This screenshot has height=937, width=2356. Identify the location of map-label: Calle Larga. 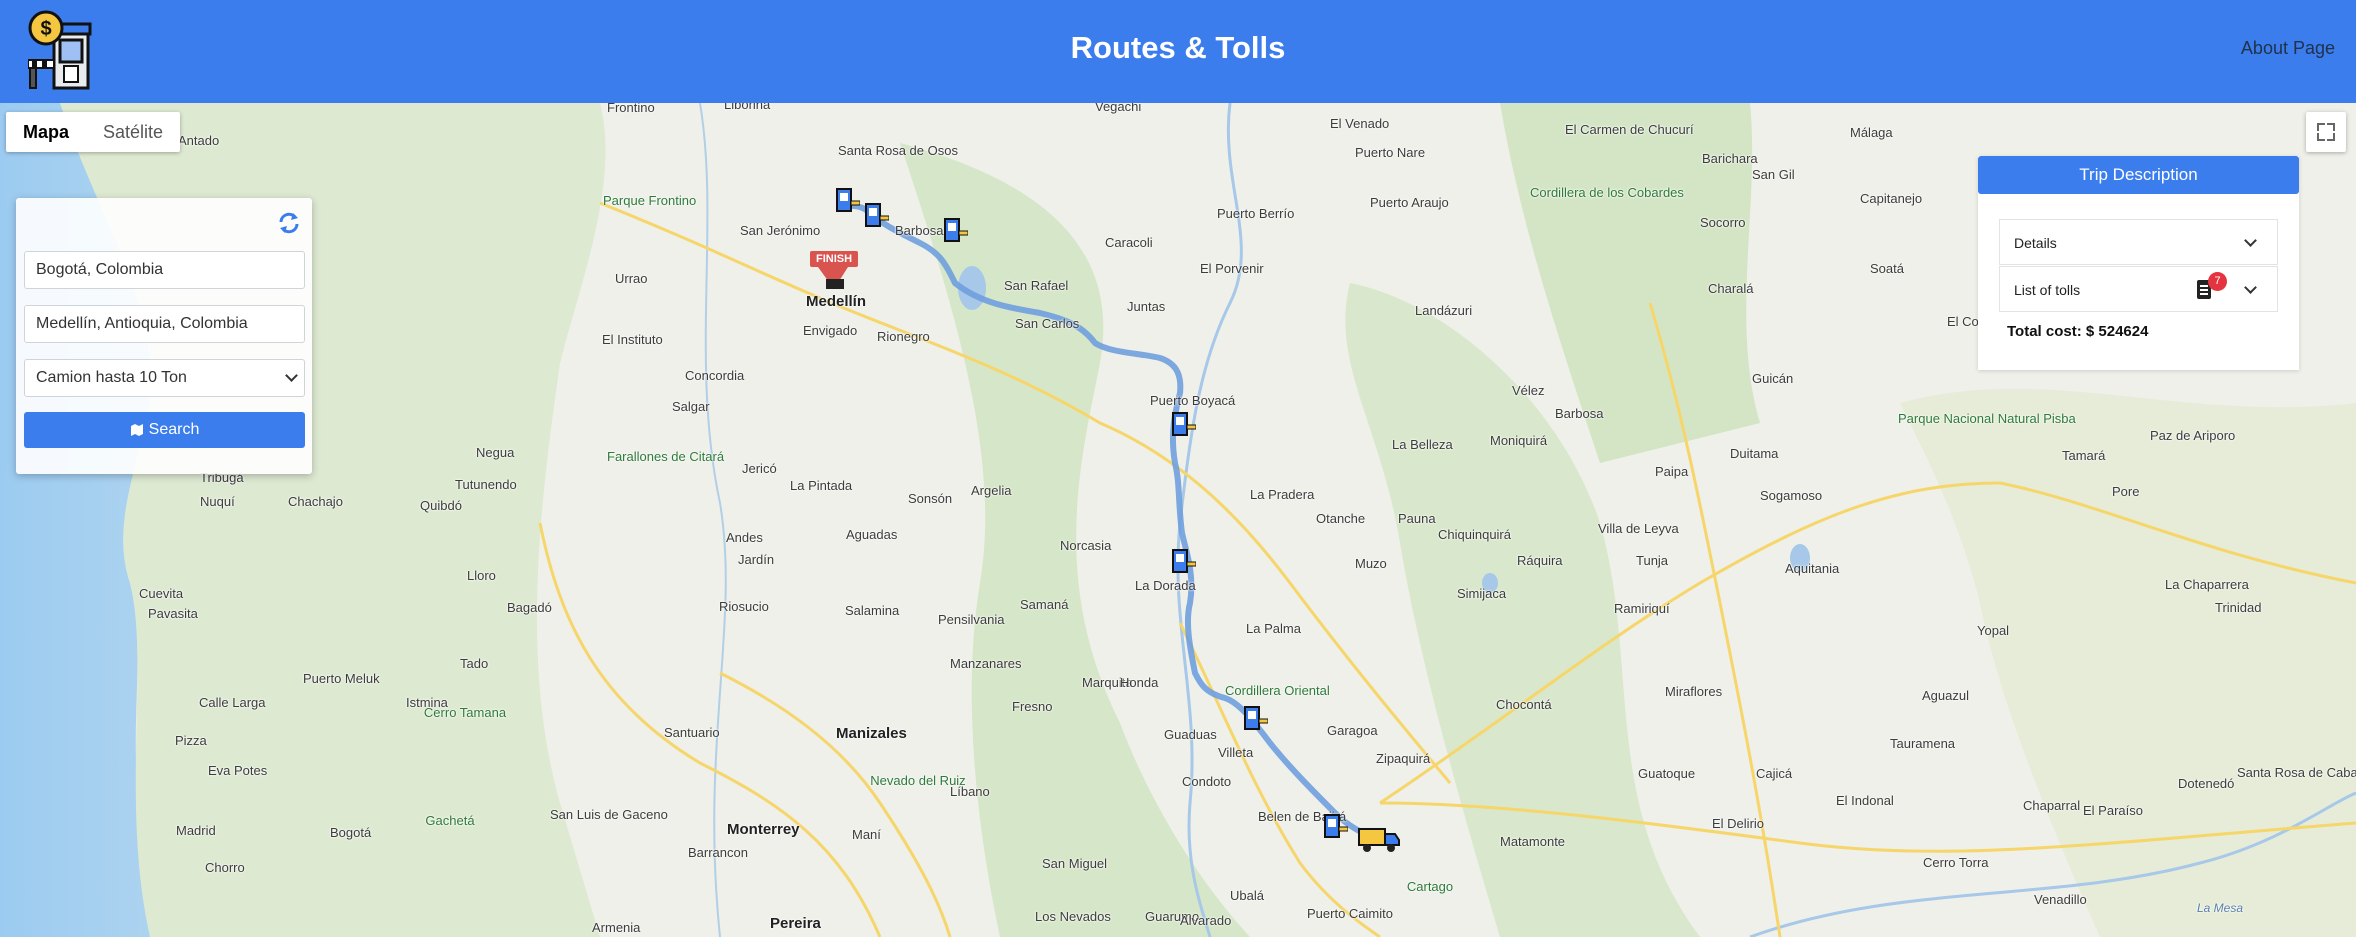
(232, 702).